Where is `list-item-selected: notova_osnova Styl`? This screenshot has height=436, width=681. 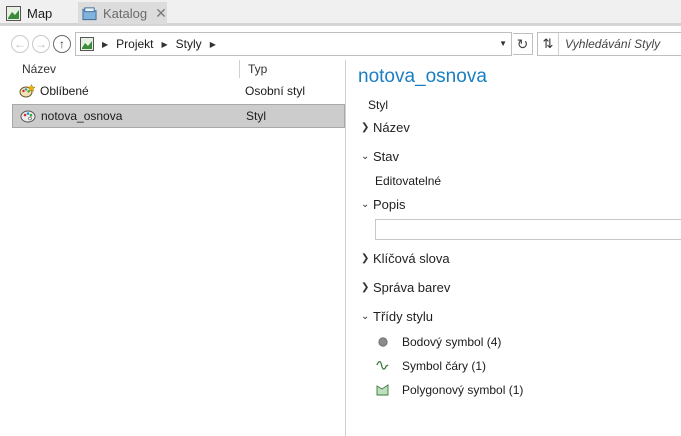 list-item-selected: notova_osnova Styl is located at coordinates (178, 116).